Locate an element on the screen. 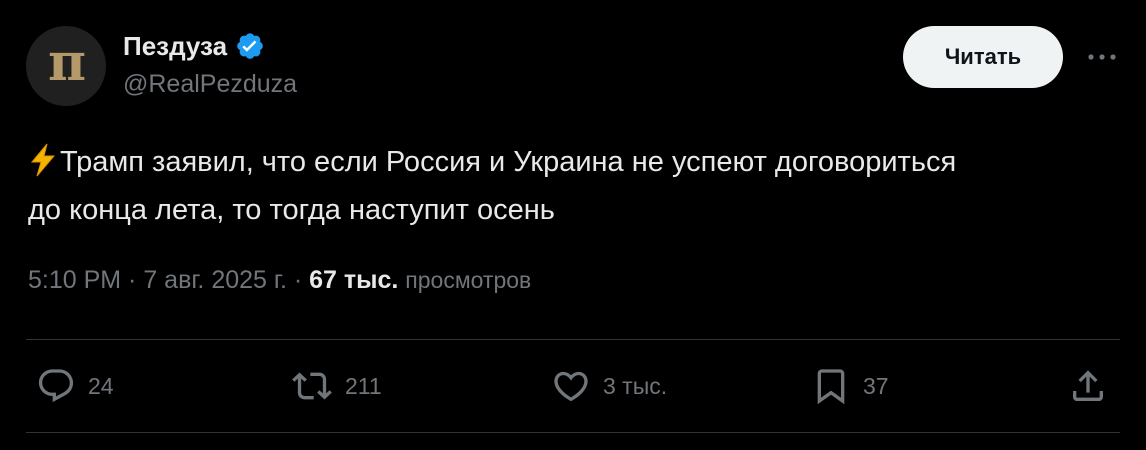 Image resolution: width=1146 pixels, height=450 pixels. tweet-text-line2: до конца лета, то тогда наступит осень is located at coordinates (291, 210).